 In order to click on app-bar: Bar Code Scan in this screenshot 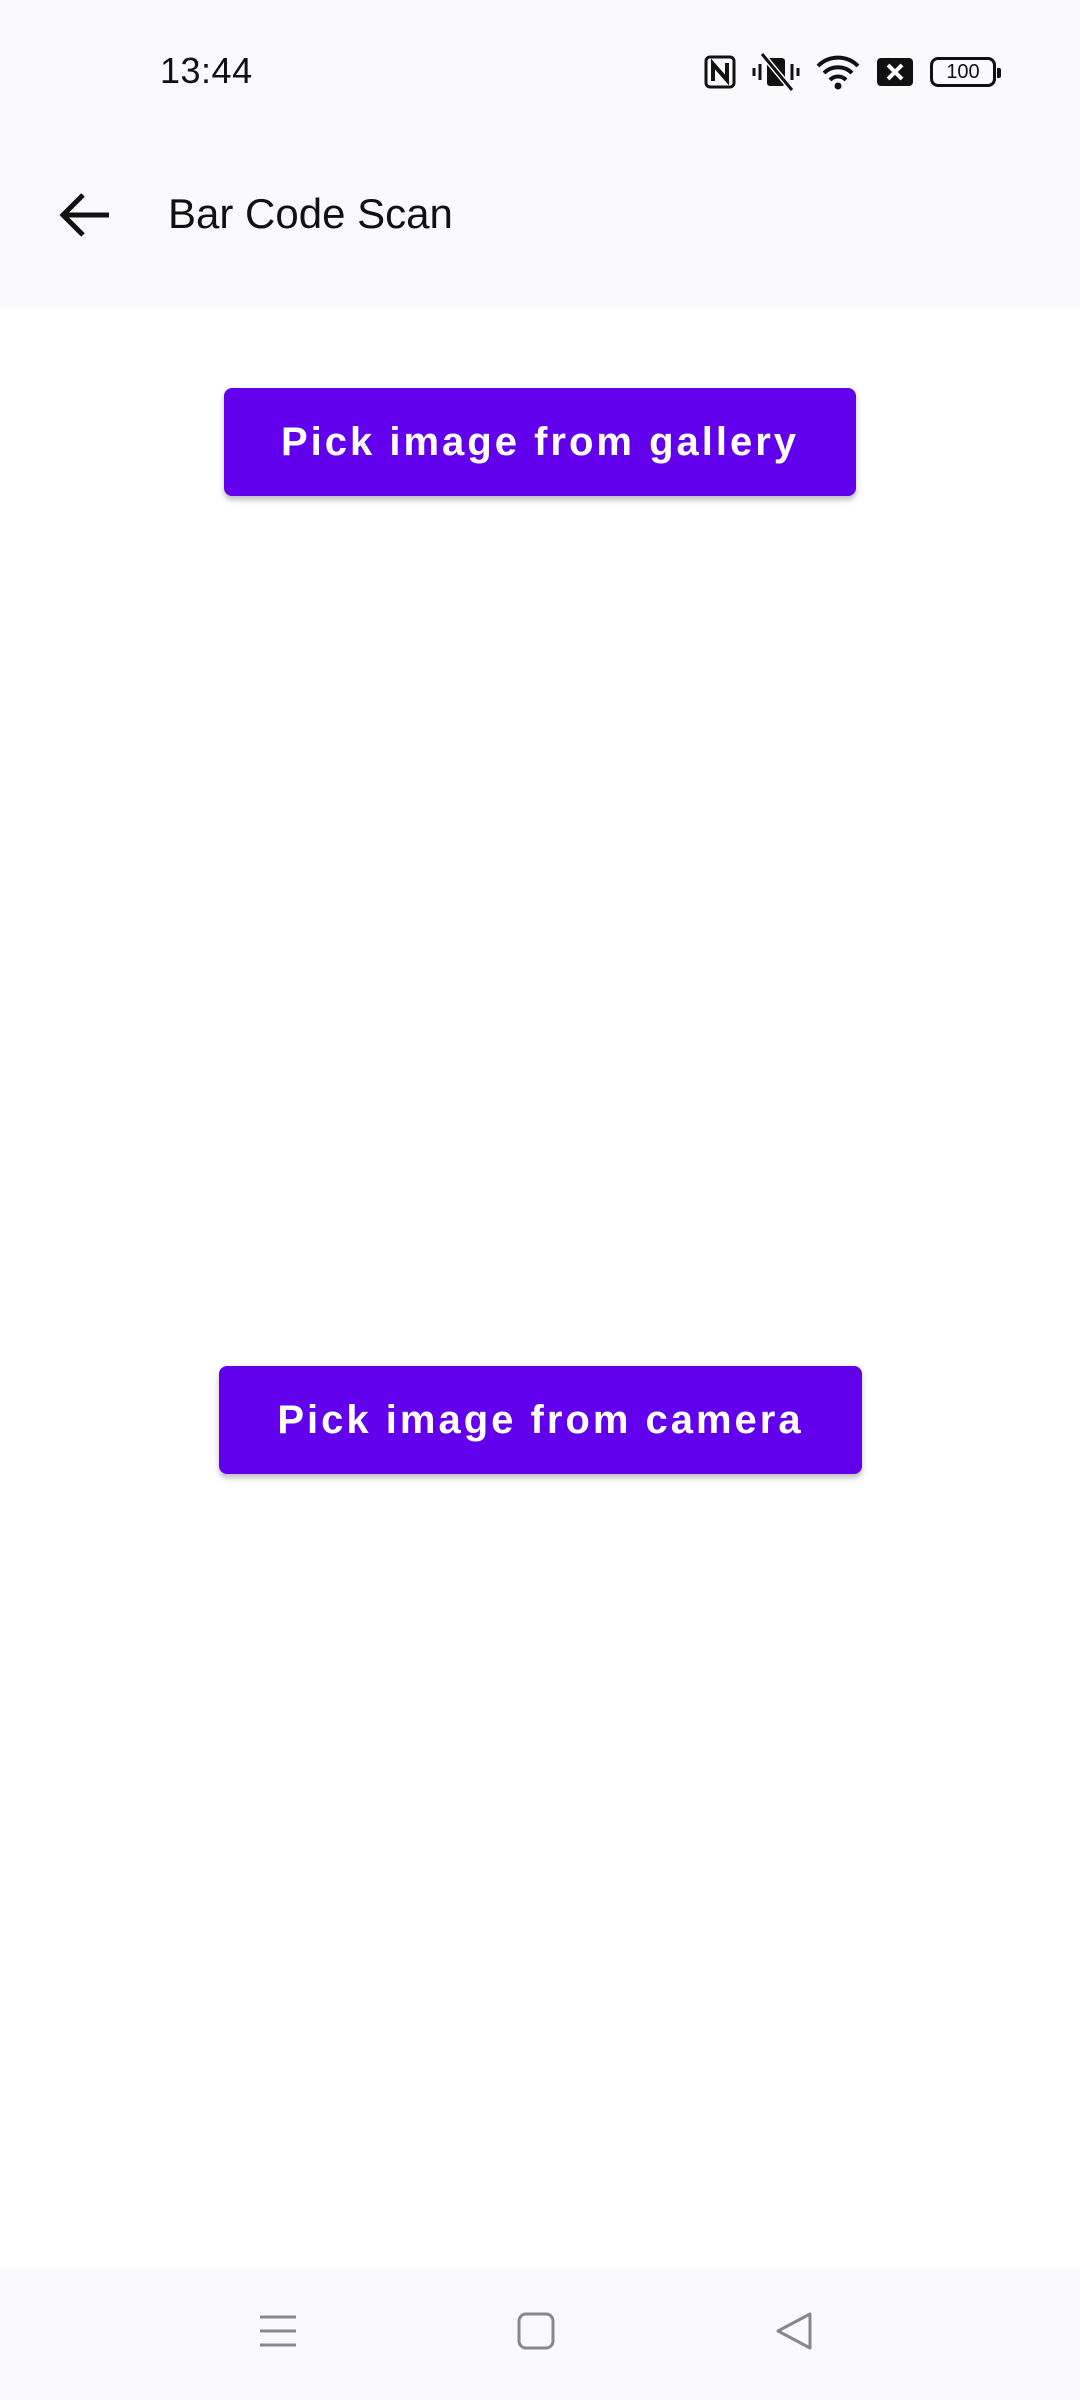, I will do `click(540, 224)`.